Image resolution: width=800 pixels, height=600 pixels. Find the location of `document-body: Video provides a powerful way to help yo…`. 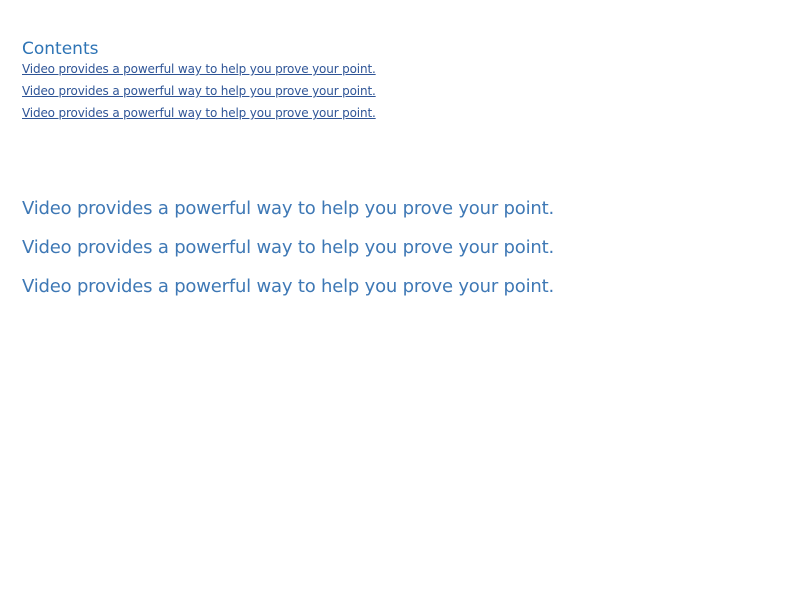

document-body: Video provides a powerful way to help yo… is located at coordinates (288, 255).